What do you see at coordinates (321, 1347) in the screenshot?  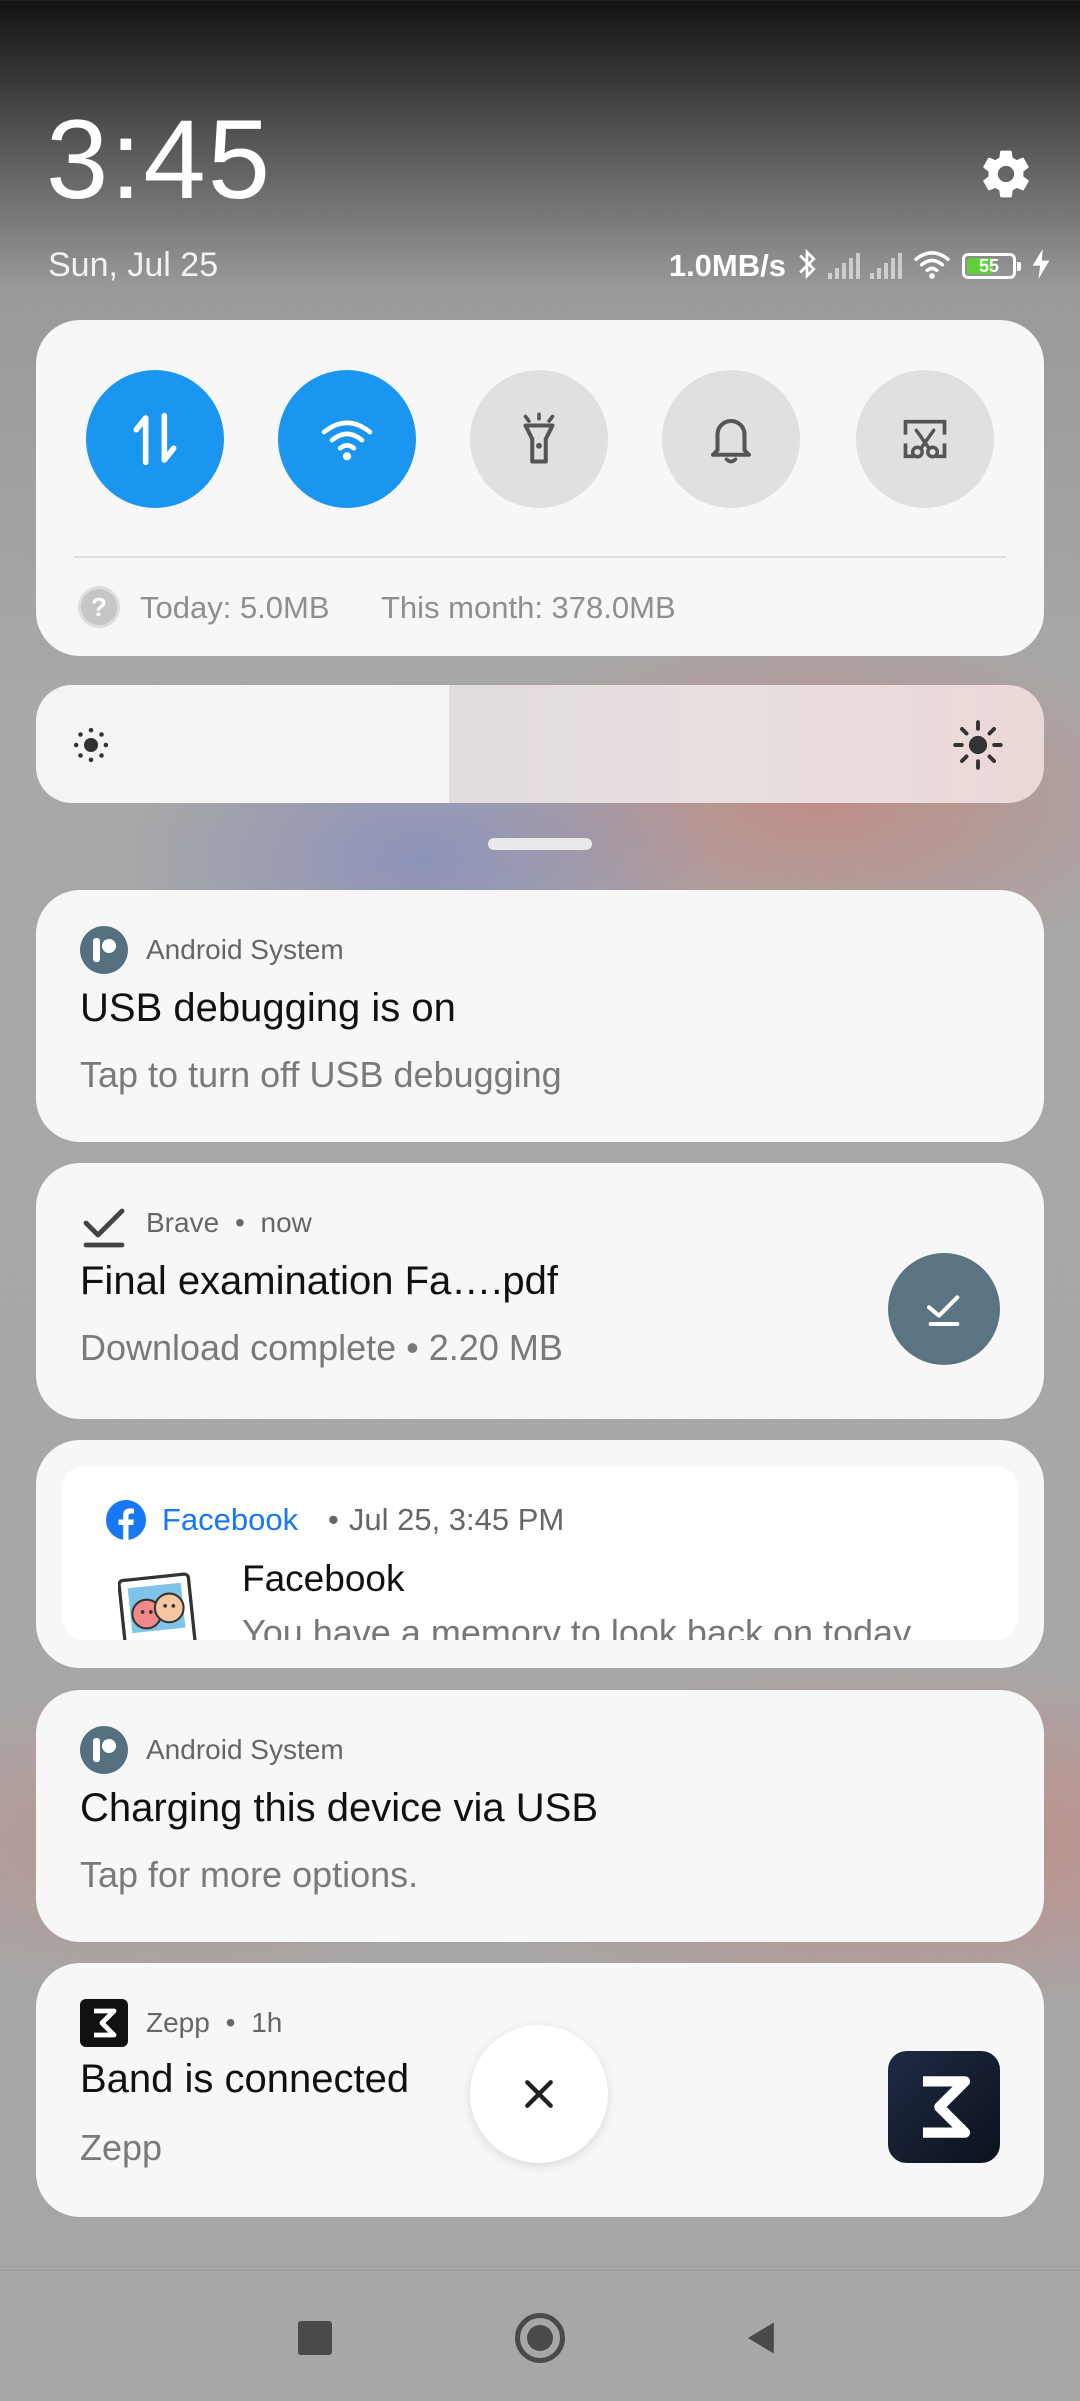 I see `notification-text: Download complete • 2.20 MB` at bounding box center [321, 1347].